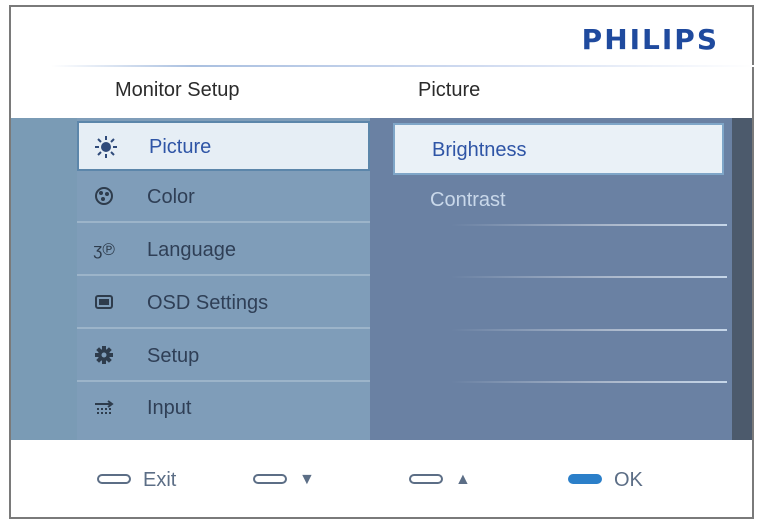 The height and width of the screenshot is (525, 762). Describe the element at coordinates (223, 409) in the screenshot. I see `menu-item-input: Input` at that location.